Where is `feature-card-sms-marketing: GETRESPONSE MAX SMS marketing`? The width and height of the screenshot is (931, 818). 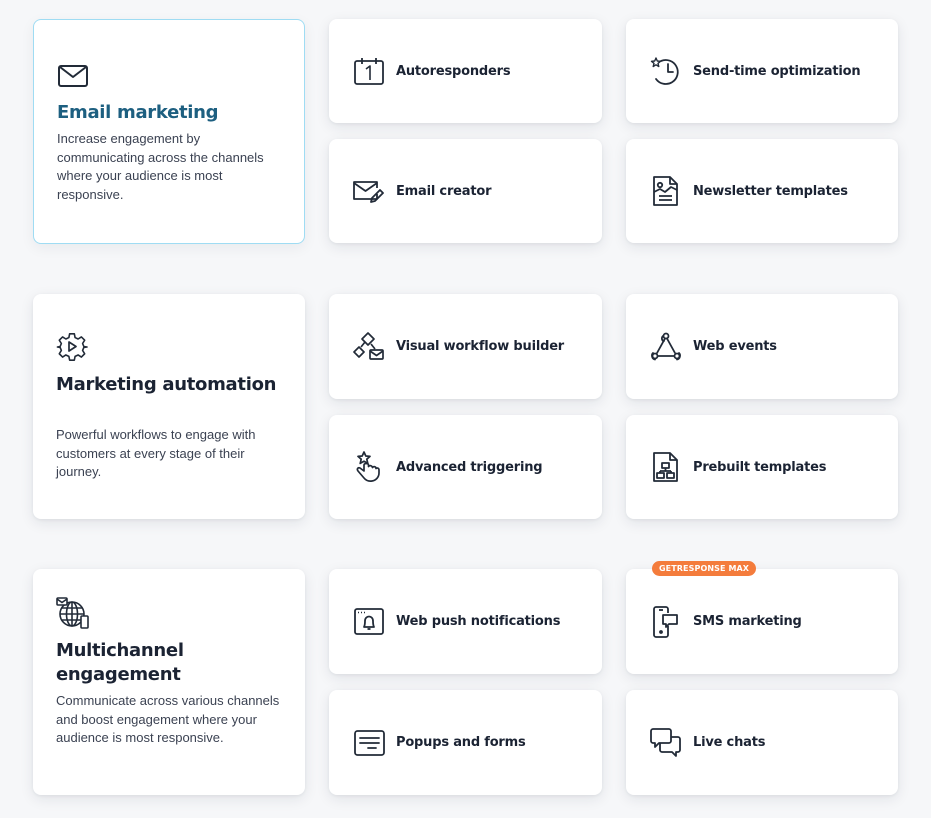
feature-card-sms-marketing: GETRESPONSE MAX SMS marketing is located at coordinates (762, 617).